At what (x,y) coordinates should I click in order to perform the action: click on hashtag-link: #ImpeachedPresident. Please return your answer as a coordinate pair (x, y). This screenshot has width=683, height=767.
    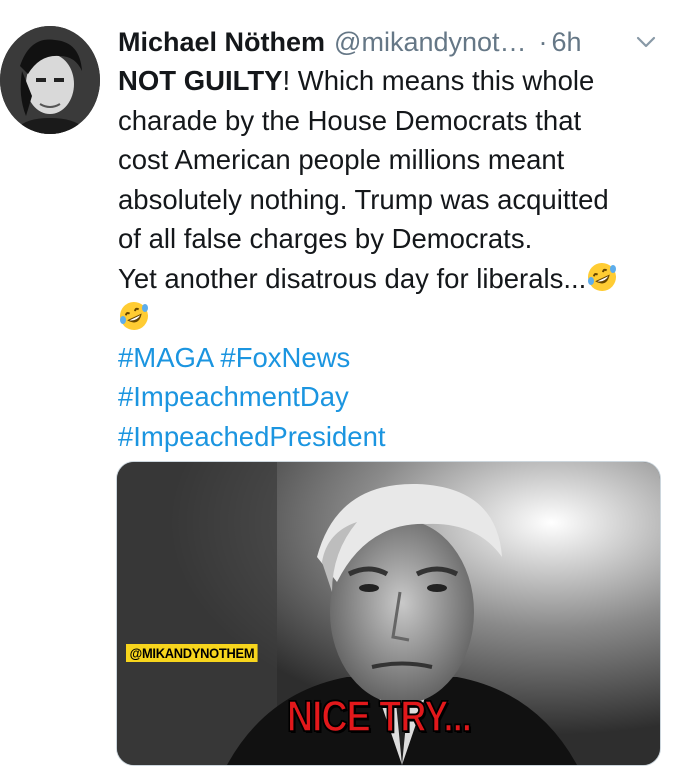
    Looking at the image, I should click on (252, 436).